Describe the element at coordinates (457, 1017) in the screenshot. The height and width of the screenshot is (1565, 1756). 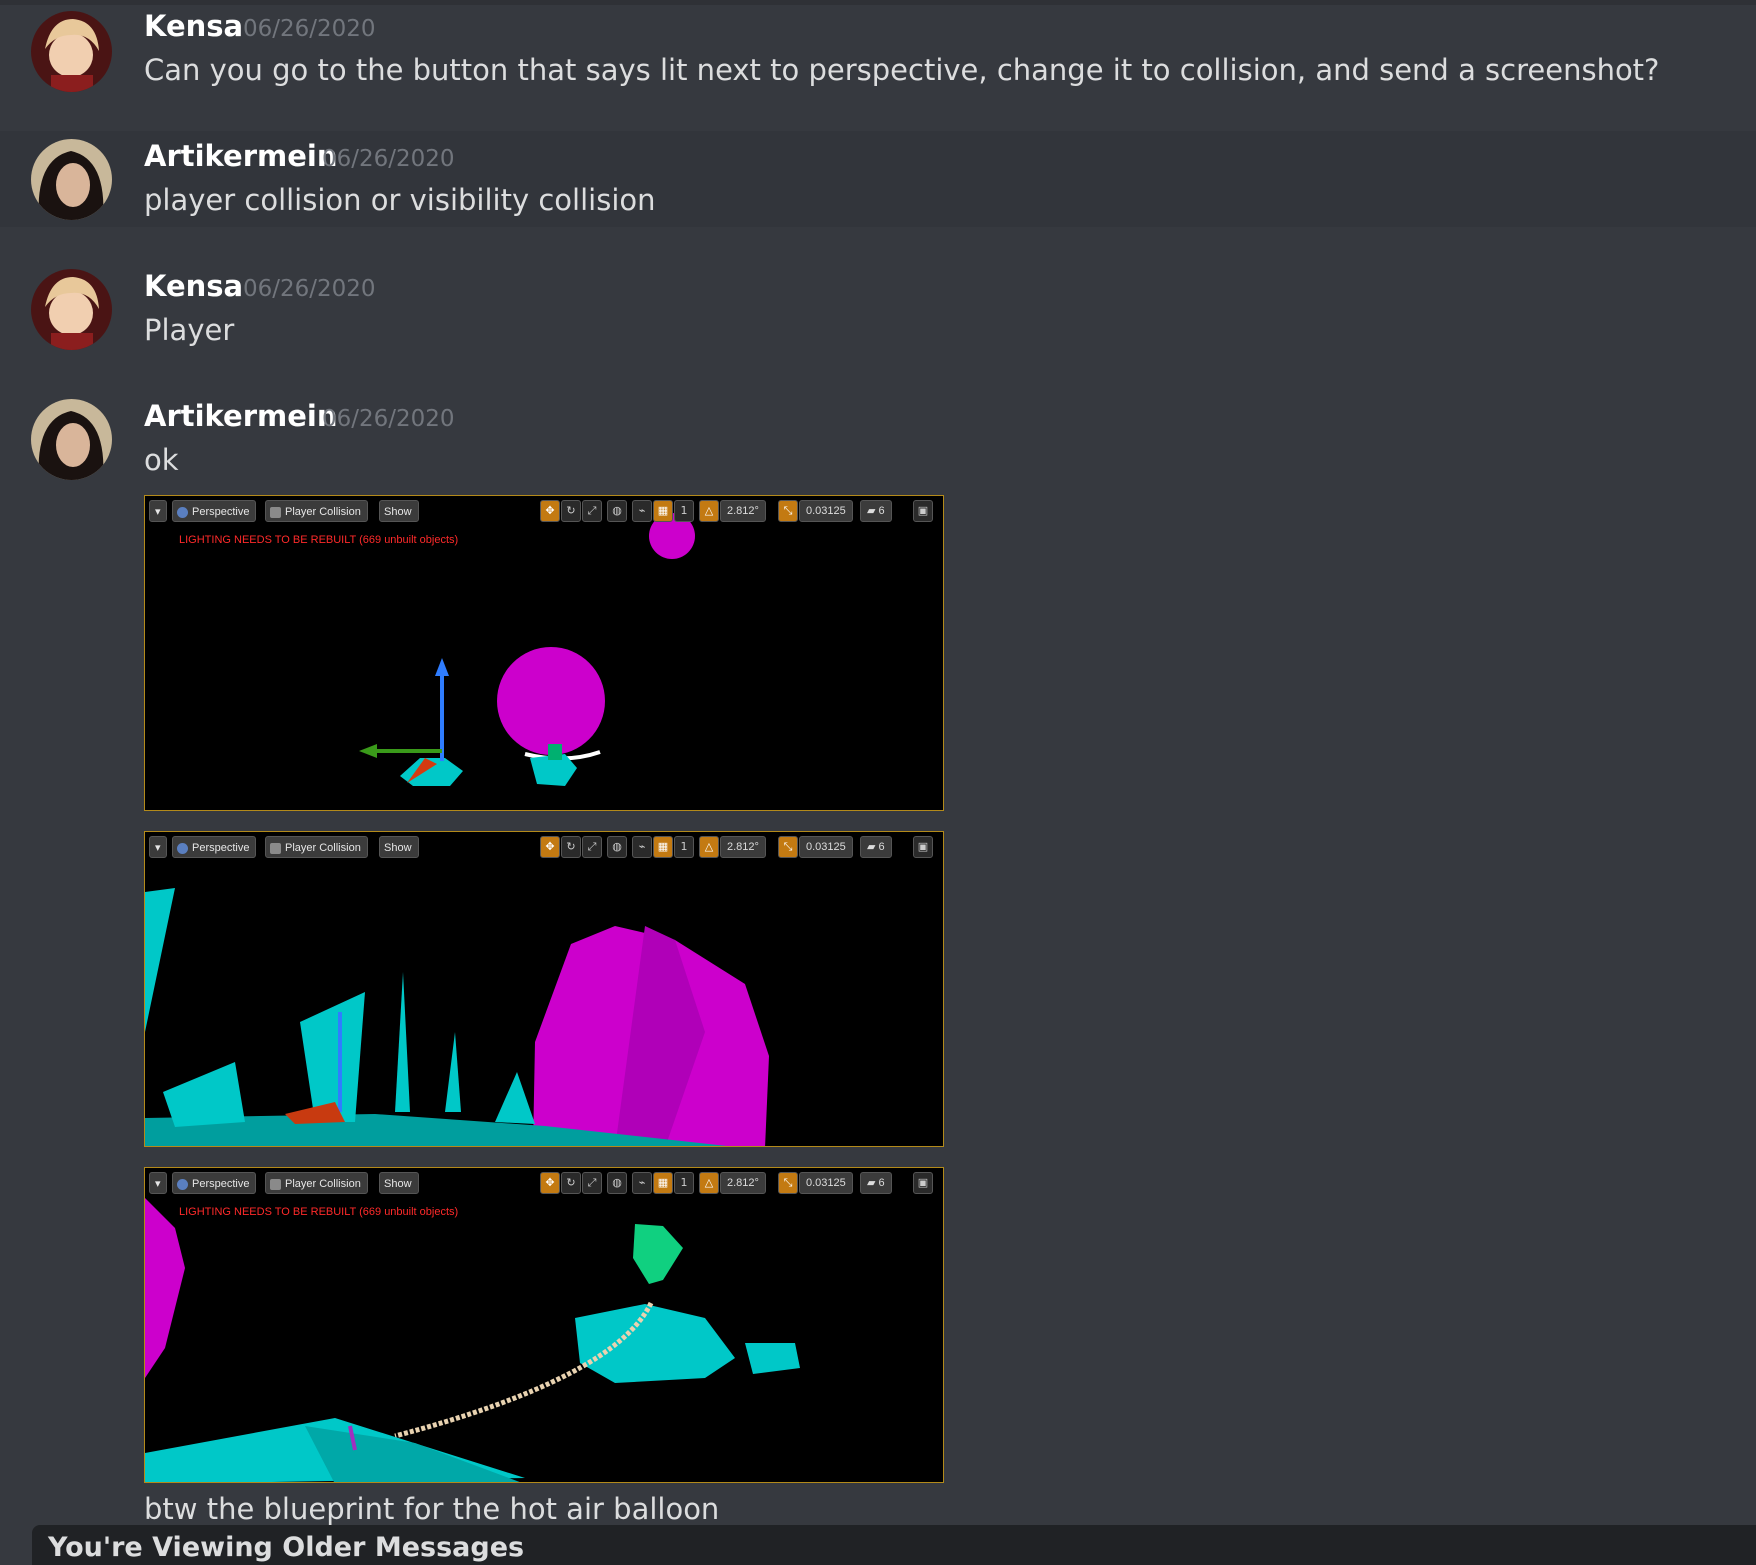
I see `viewport-scene` at that location.